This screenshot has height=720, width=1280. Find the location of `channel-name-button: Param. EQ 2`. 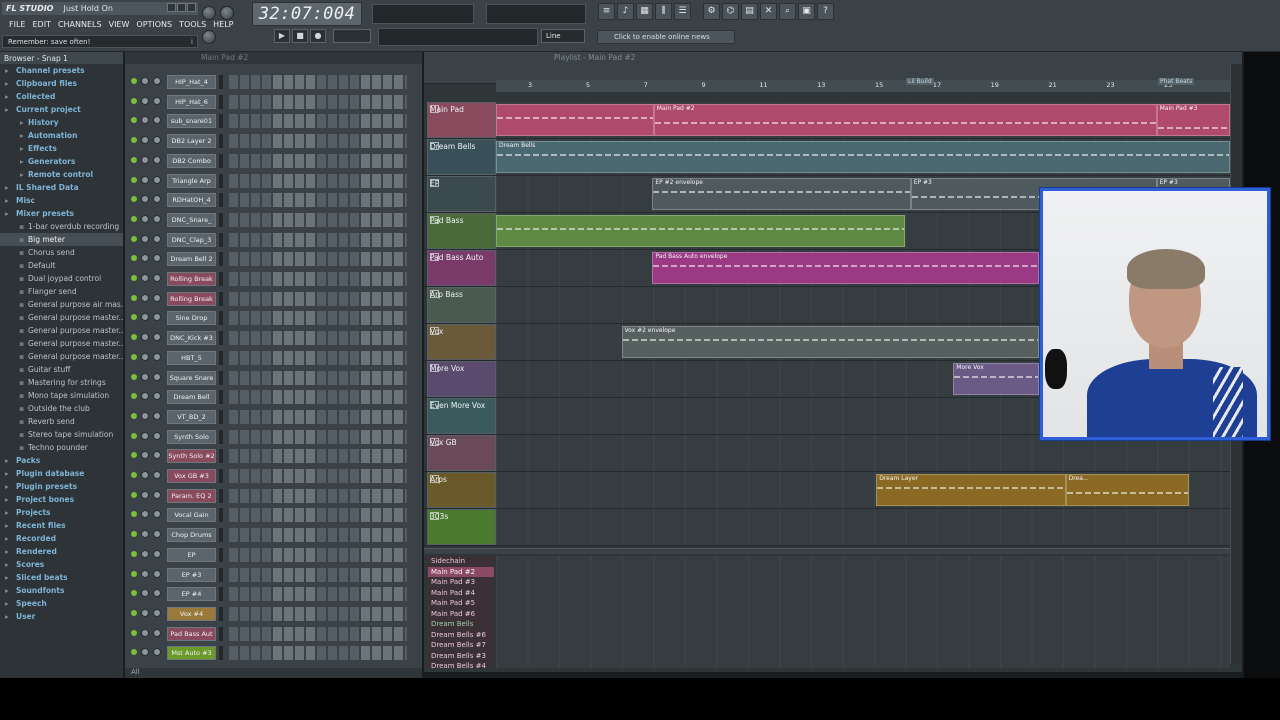

channel-name-button: Param. EQ 2 is located at coordinates (191, 495).